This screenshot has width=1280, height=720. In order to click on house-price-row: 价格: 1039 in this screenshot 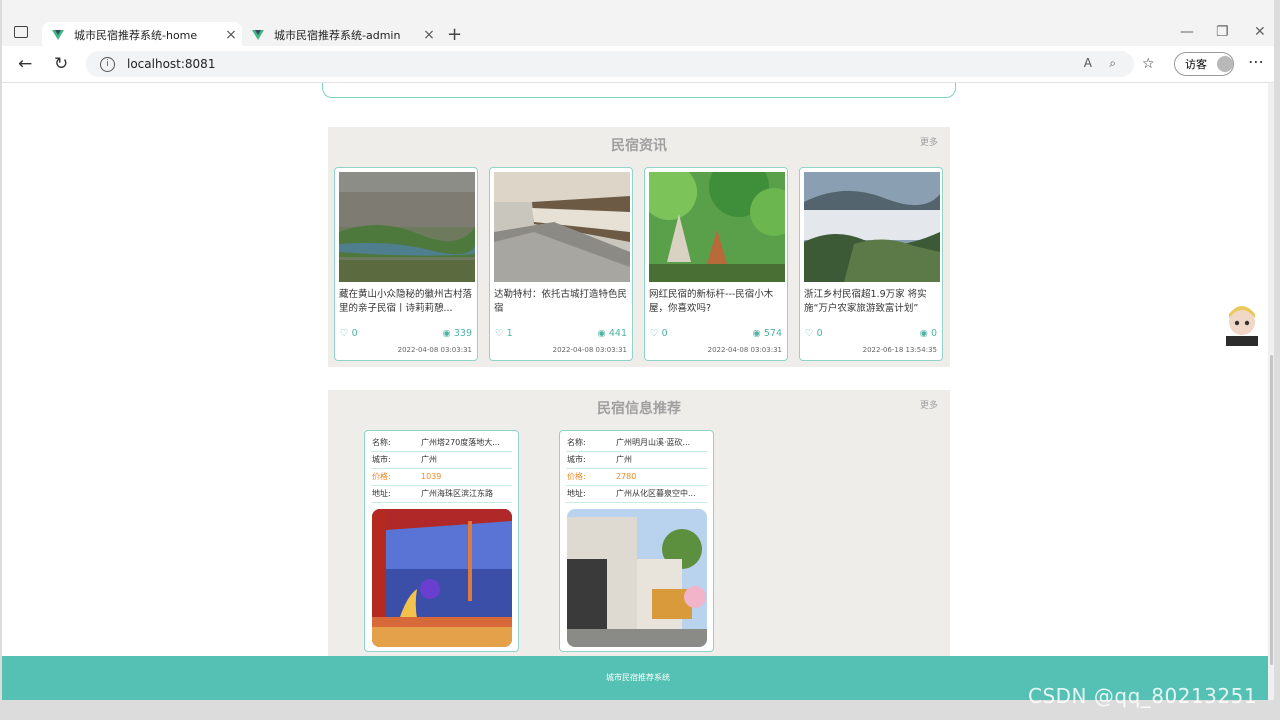, I will do `click(441, 477)`.